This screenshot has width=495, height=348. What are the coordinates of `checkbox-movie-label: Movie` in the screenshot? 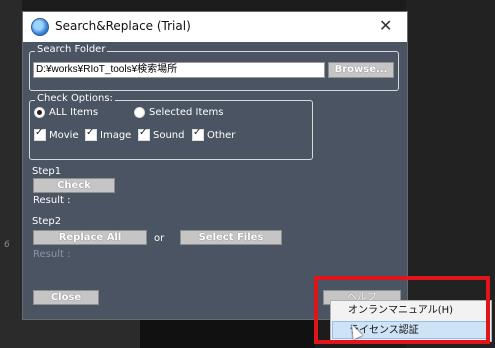 It's located at (64, 135).